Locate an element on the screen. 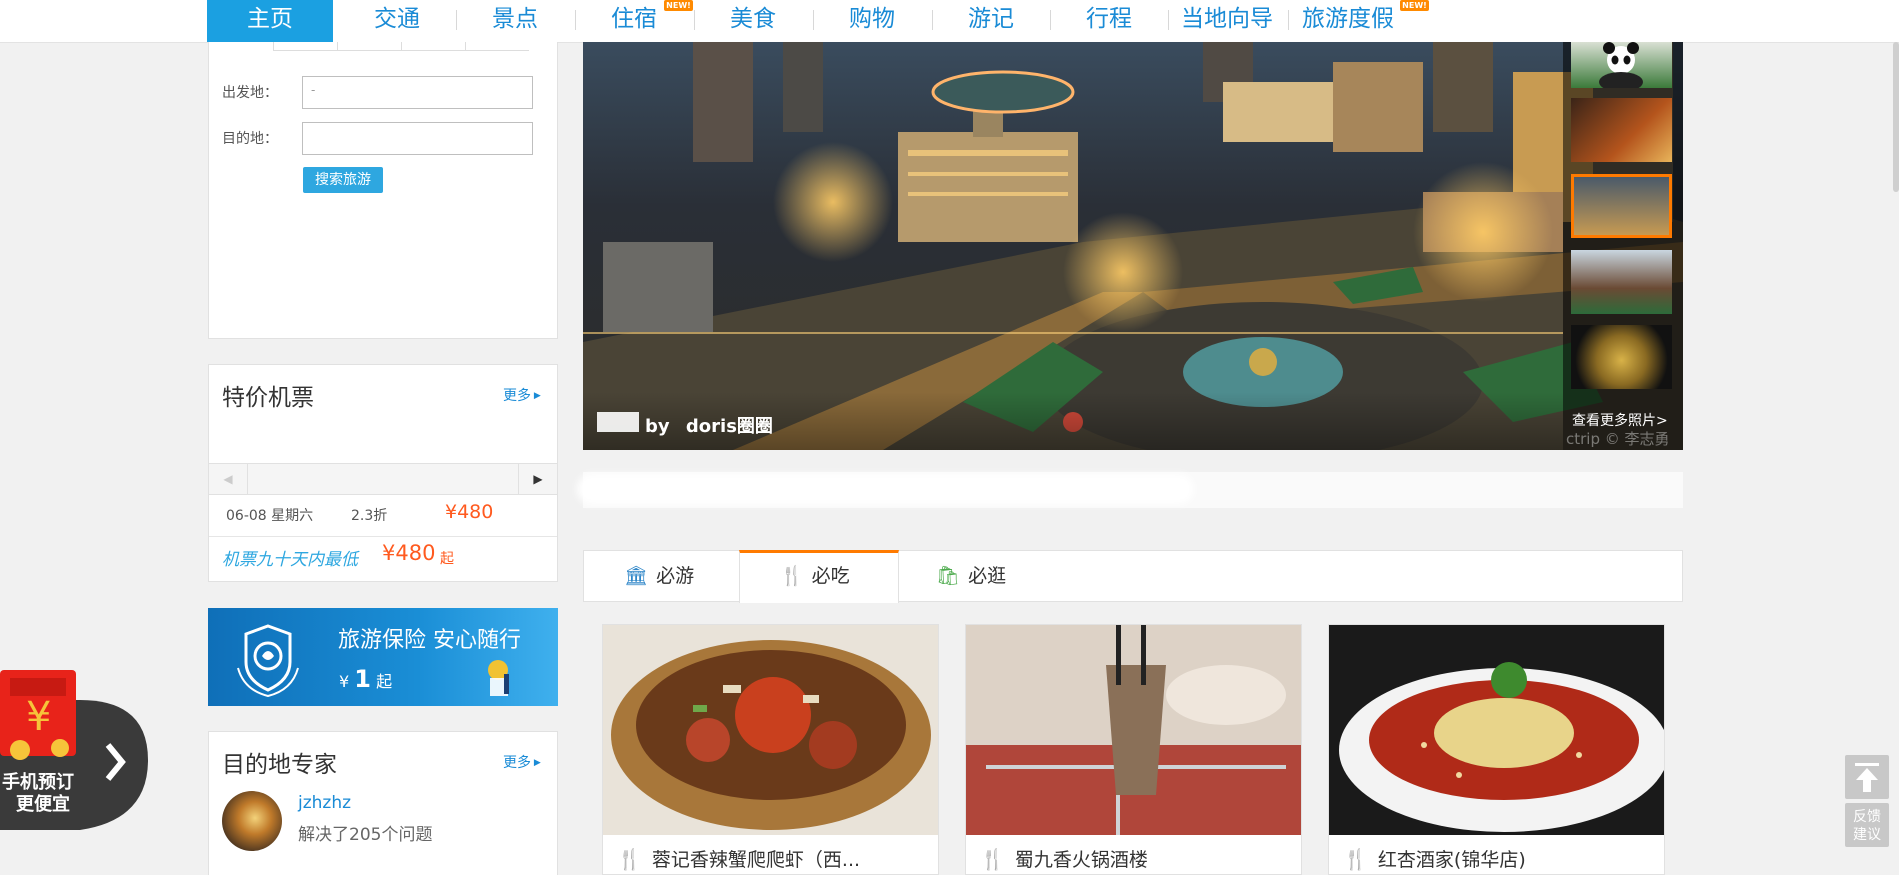 This screenshot has width=1899, height=875. panda-icon is located at coordinates (1621, 67).